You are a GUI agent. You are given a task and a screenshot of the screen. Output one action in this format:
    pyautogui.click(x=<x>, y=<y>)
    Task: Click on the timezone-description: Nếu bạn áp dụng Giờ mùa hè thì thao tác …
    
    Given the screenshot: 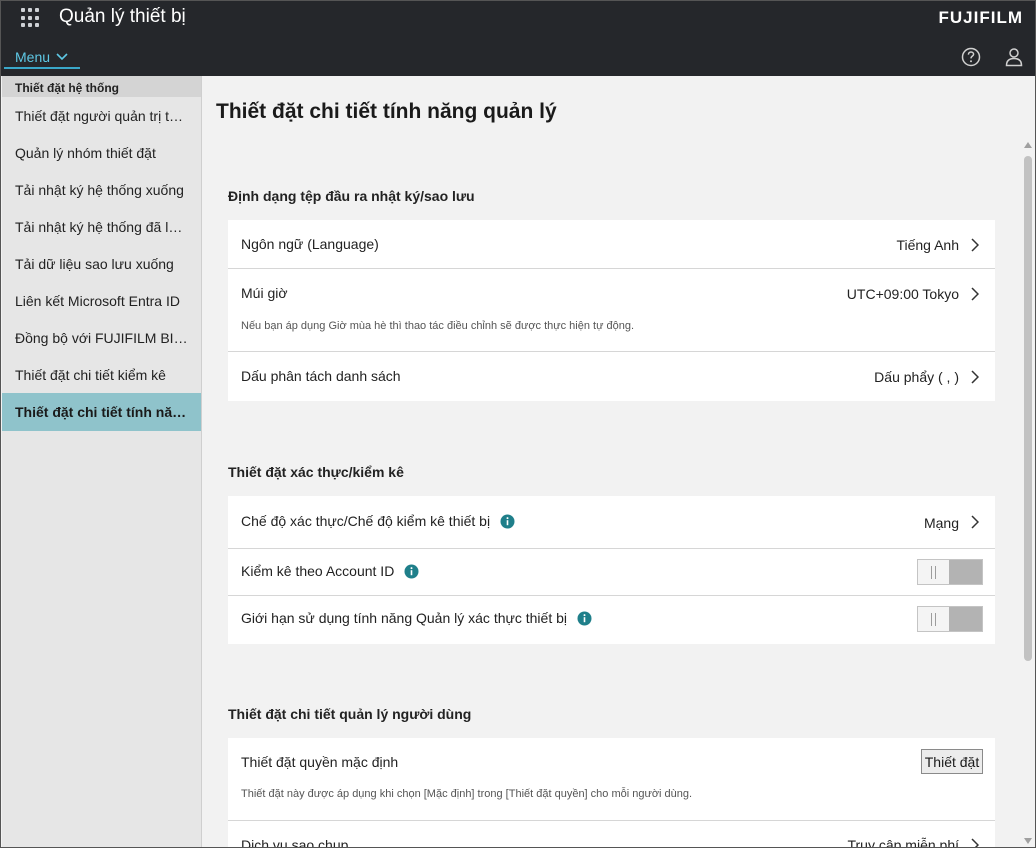 What is the action you would take?
    pyautogui.click(x=438, y=326)
    